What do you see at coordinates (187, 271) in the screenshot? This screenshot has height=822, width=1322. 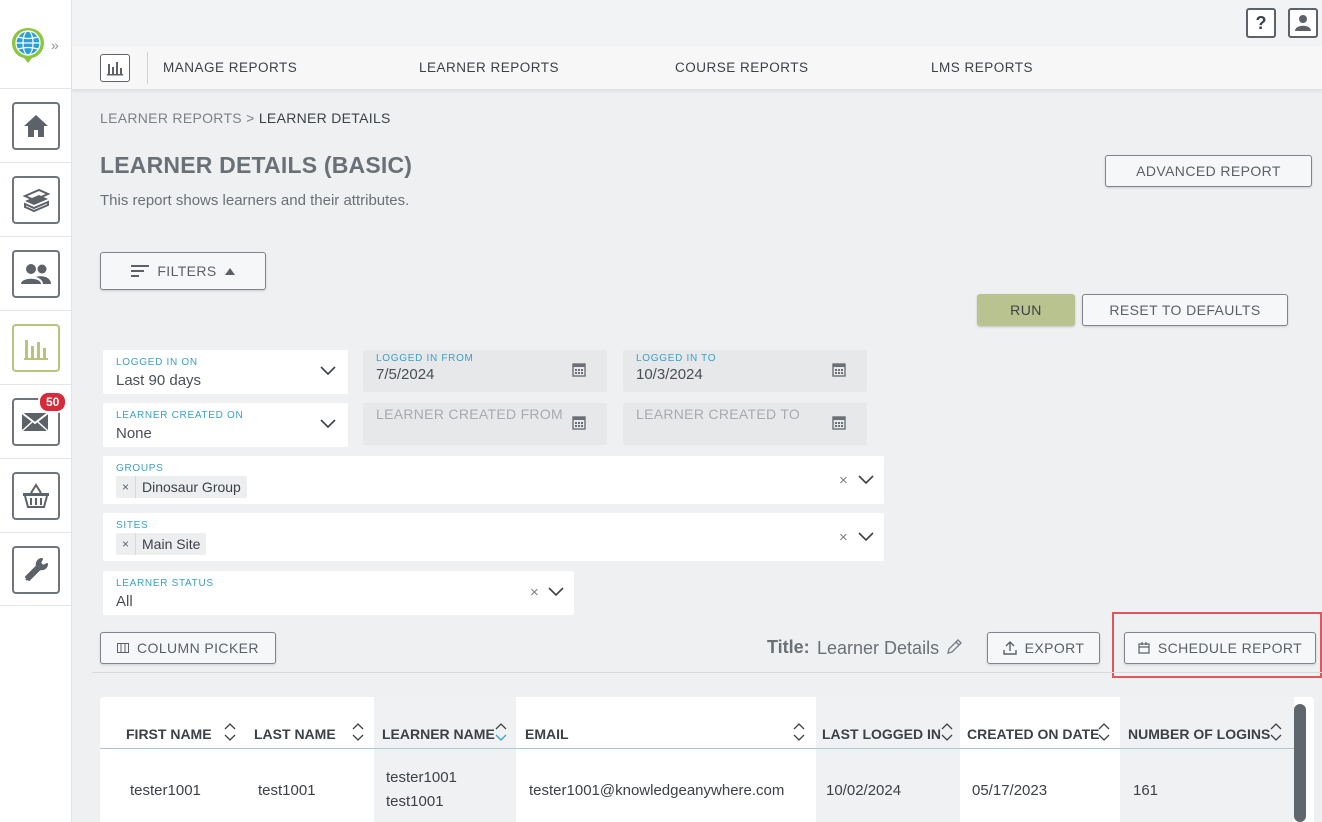 I see `filters-label: FILTERS` at bounding box center [187, 271].